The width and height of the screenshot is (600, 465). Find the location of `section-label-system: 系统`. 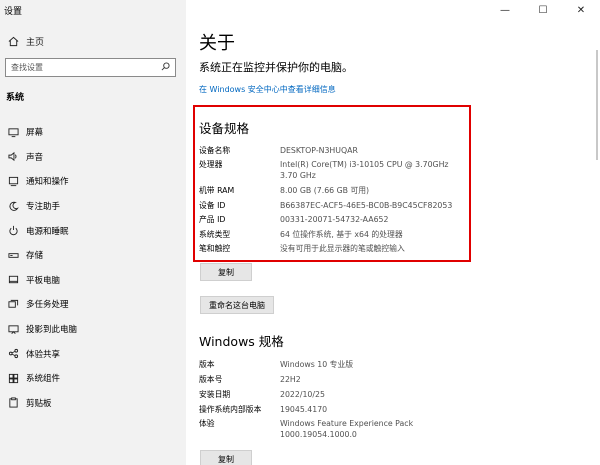

section-label-system: 系统 is located at coordinates (15, 98).